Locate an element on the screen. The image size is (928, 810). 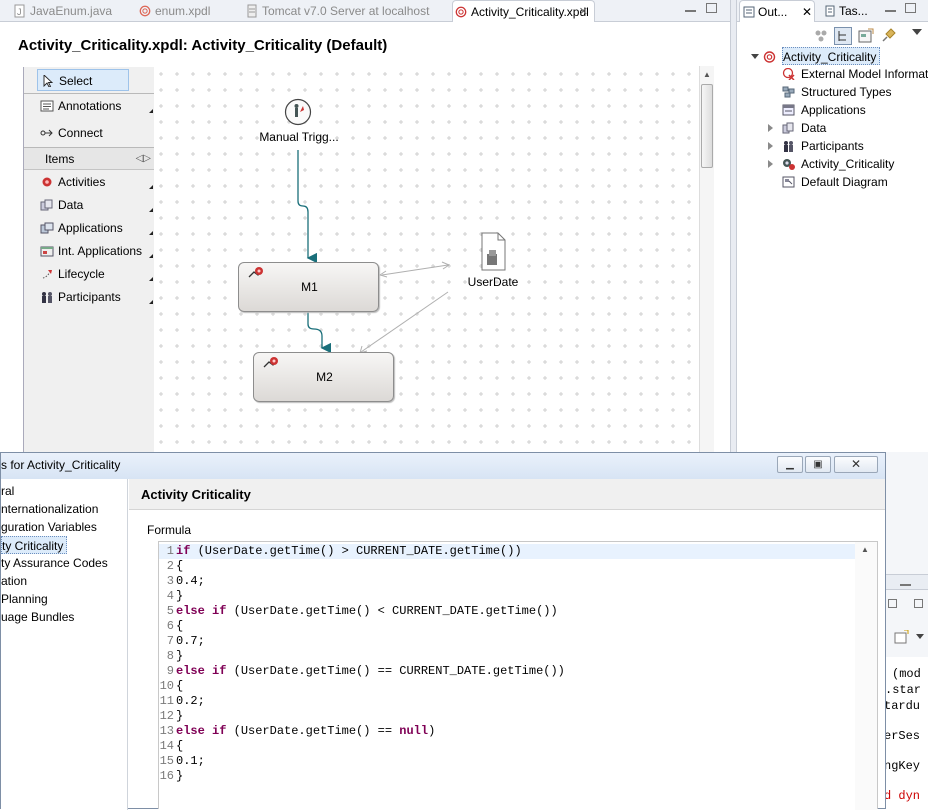
code-text: 0.1; is located at coordinates (190, 761).